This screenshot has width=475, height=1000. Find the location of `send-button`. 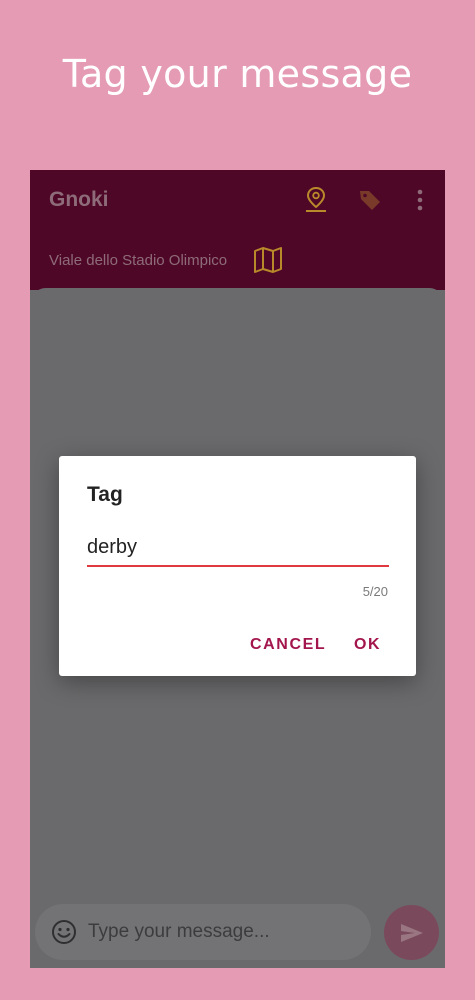

send-button is located at coordinates (411, 932).